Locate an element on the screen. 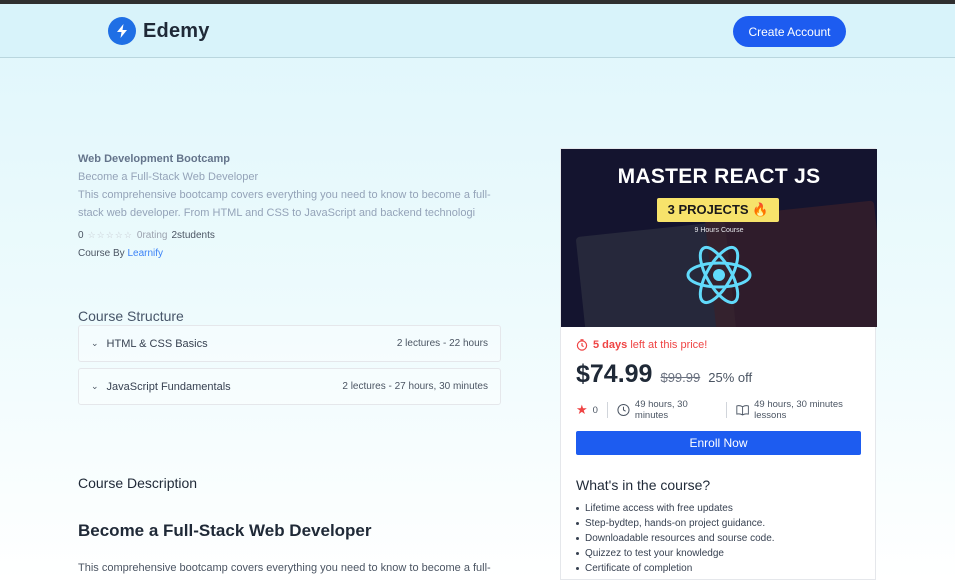  list-item: Step-bydtep, hands-on project guidance. is located at coordinates (719, 523).